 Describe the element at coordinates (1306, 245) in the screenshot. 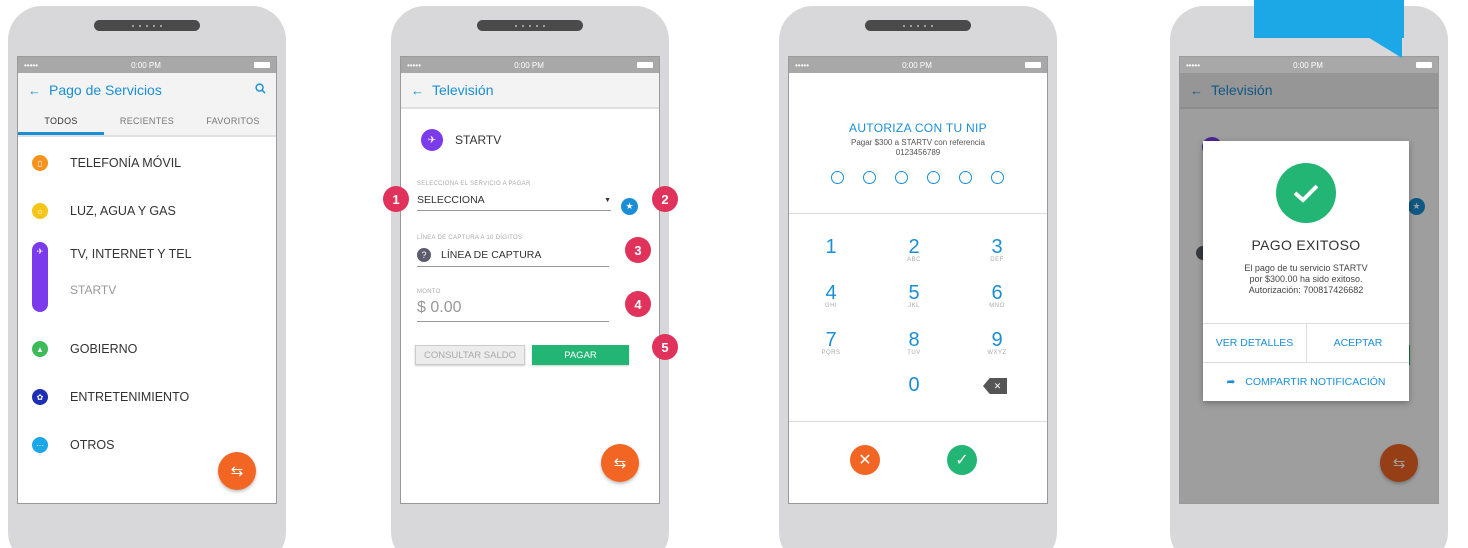

I see `dialog-title: PAGO EXITOSO` at that location.